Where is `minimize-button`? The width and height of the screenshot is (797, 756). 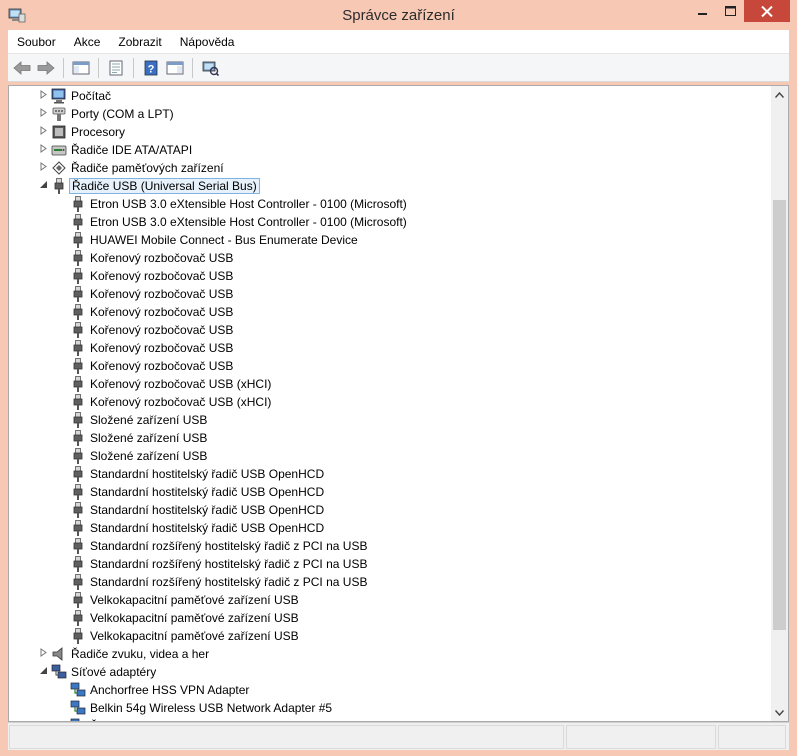 minimize-button is located at coordinates (703, 11).